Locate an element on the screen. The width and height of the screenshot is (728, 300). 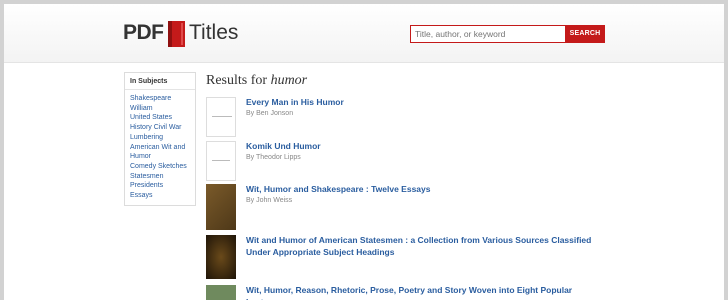
subject-link-history-civil-war: History Civil War is located at coordinates (160, 128).